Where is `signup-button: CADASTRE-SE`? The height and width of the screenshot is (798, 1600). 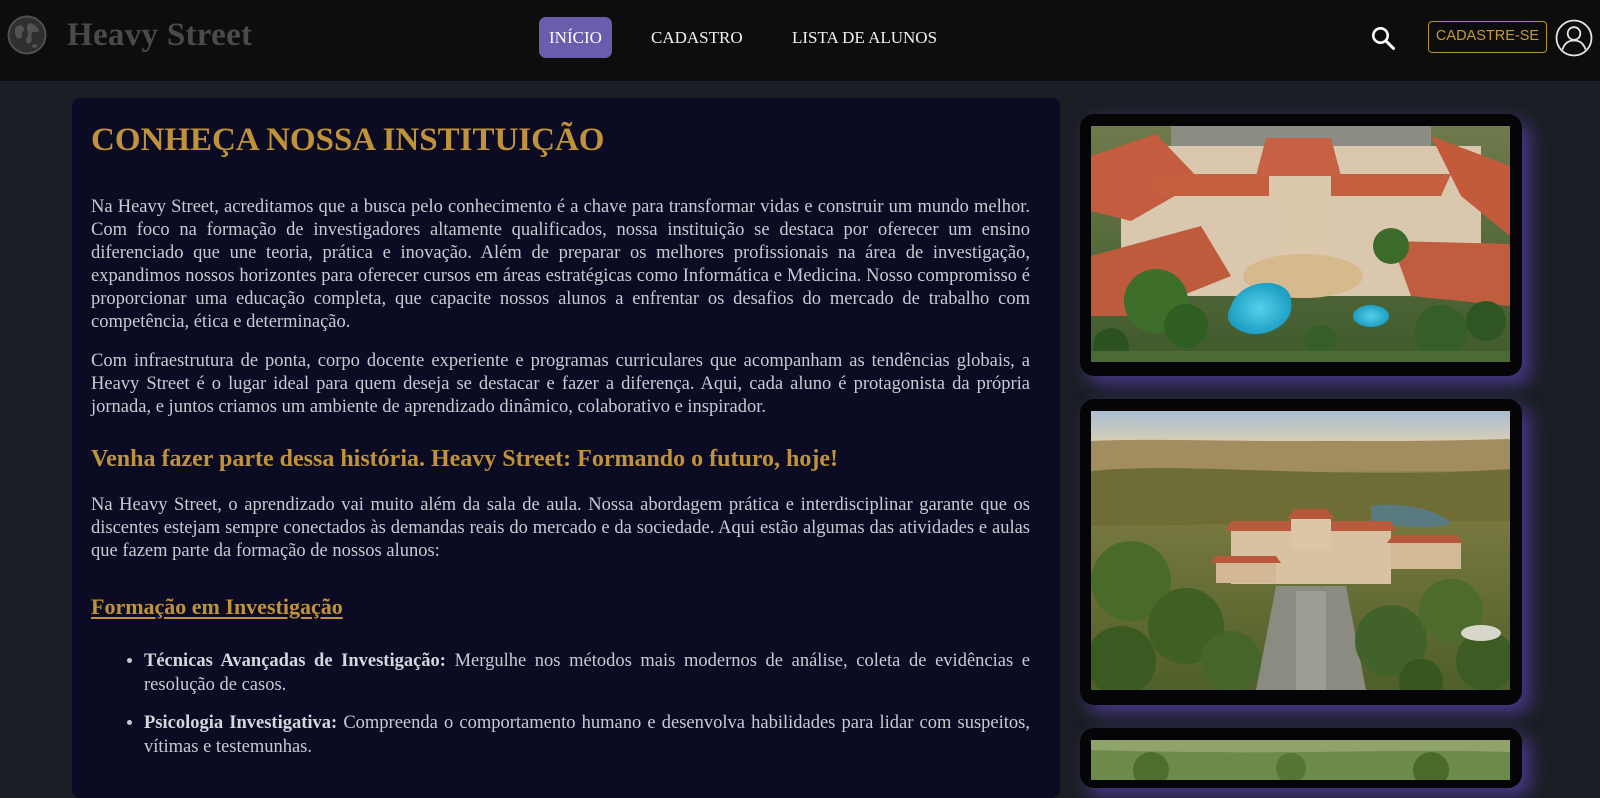 signup-button: CADASTRE-SE is located at coordinates (1487, 37).